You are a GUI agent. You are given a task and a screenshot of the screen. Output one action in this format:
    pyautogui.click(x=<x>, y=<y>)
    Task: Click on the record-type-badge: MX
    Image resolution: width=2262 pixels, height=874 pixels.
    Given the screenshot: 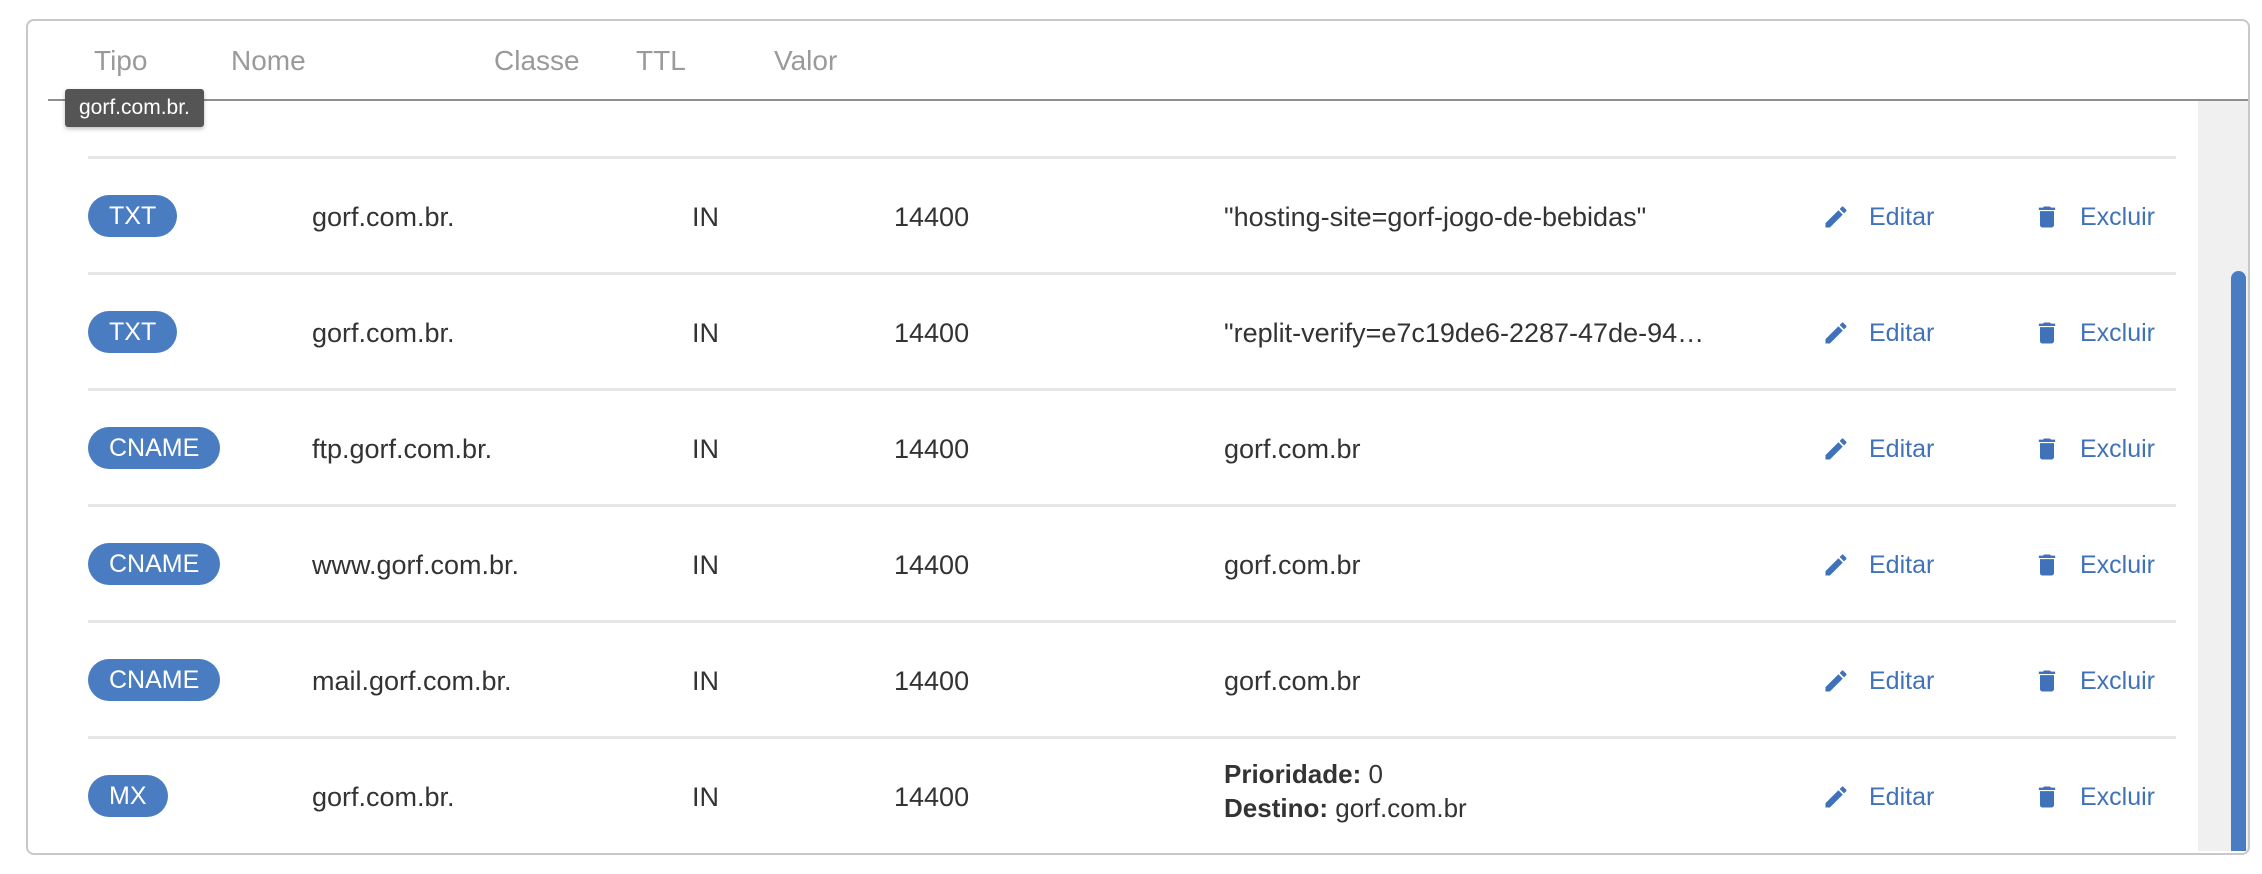 What is the action you would take?
    pyautogui.click(x=128, y=796)
    